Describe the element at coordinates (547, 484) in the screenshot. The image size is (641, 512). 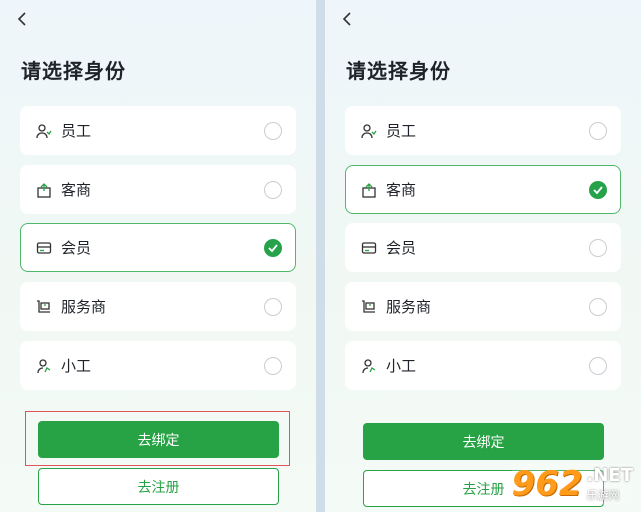
I see `watermark-logo: 962` at that location.